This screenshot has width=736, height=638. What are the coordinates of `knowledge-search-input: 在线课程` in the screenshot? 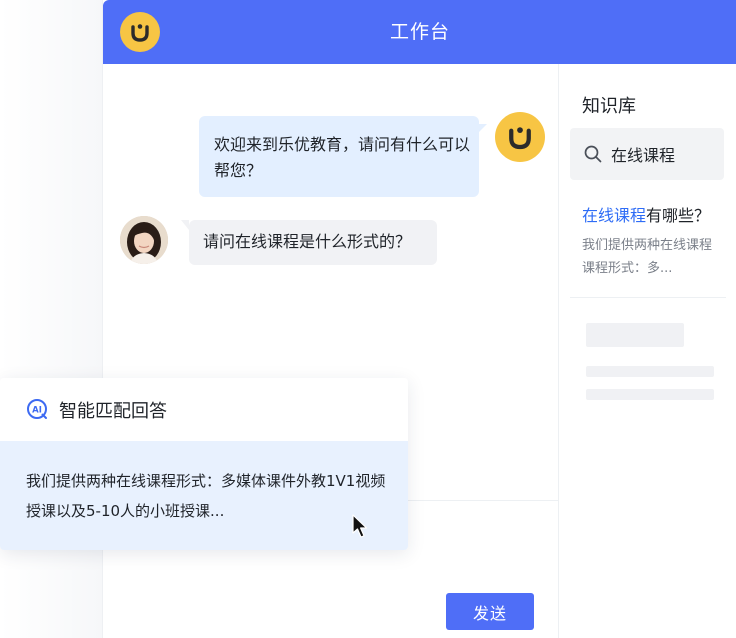 It's located at (647, 154).